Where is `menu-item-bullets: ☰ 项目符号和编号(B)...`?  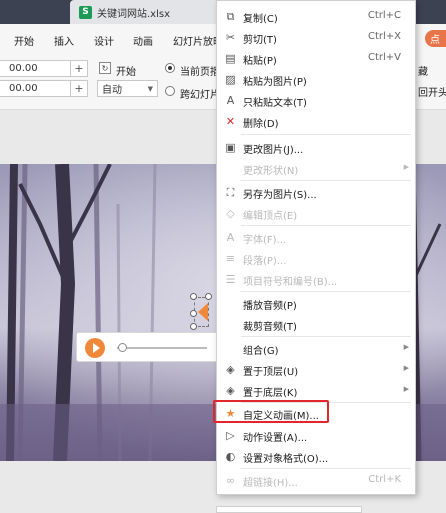 menu-item-bullets: ☰ 项目符号和编号(B)... is located at coordinates (316, 279).